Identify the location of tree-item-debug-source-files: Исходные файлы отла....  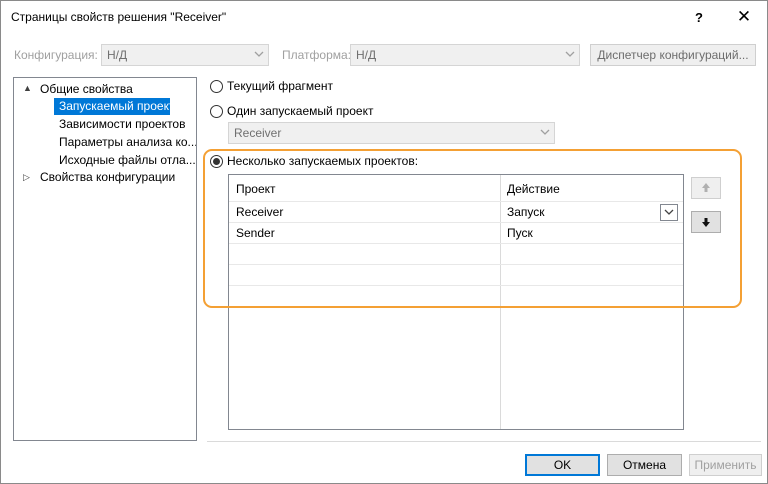
(127, 160).